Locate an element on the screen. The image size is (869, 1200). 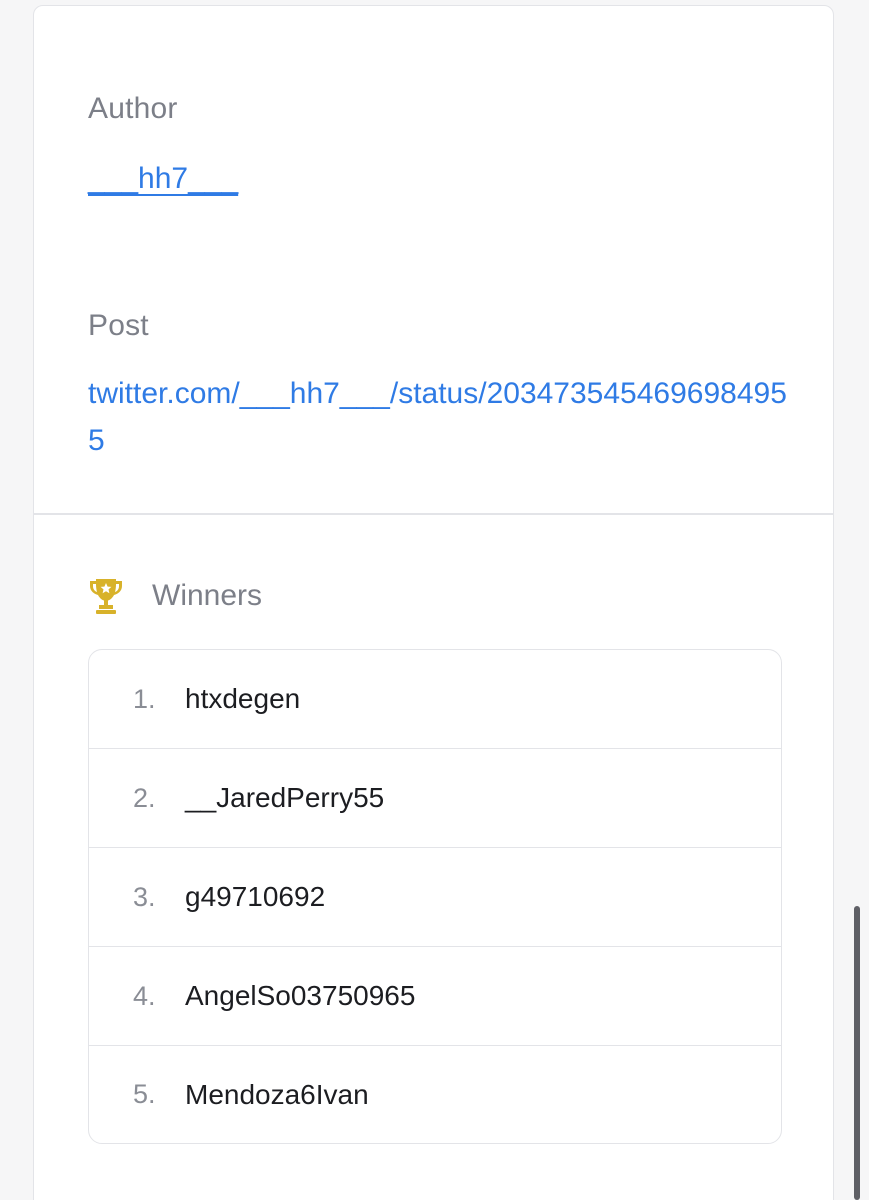
scrollbar-thumb is located at coordinates (857, 1053).